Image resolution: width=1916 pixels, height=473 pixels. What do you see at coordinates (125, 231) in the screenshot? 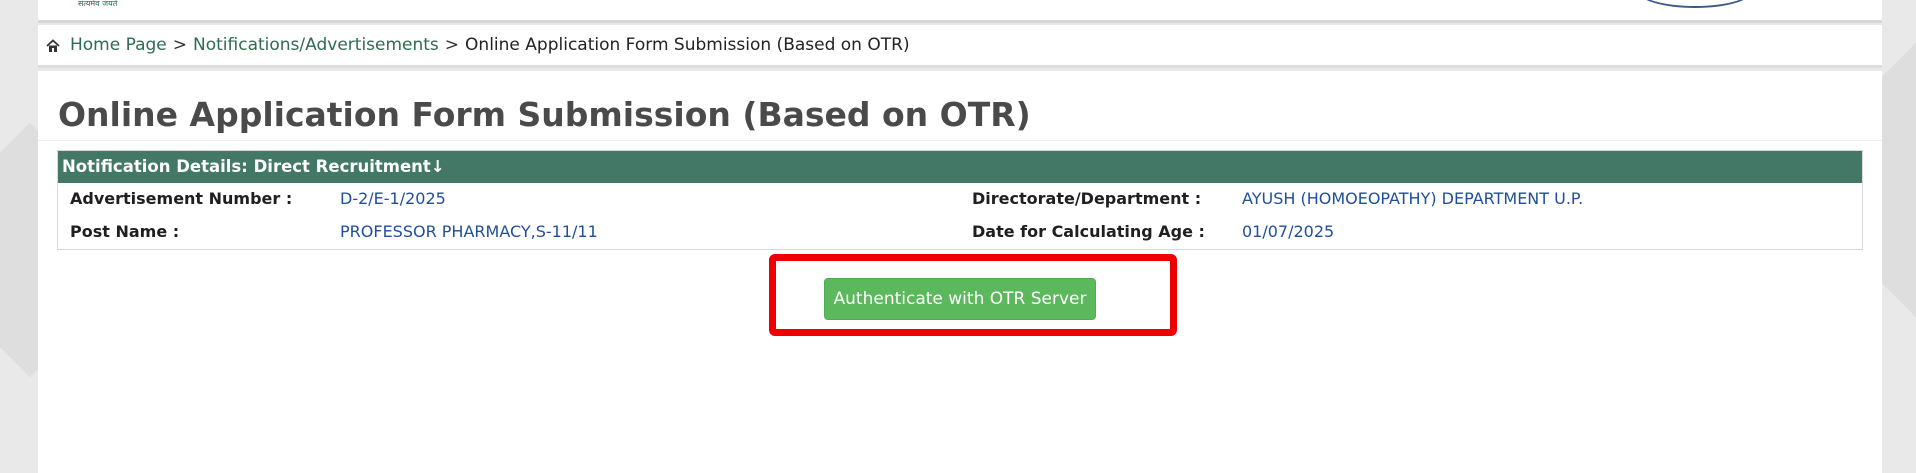
I see `post-name-label: Post Name :` at bounding box center [125, 231].